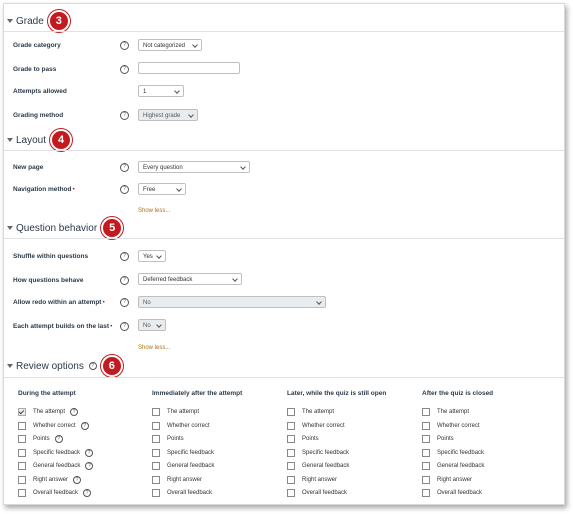 The height and width of the screenshot is (514, 573). What do you see at coordinates (168, 115) in the screenshot?
I see `grading-method-select: Highest grade` at bounding box center [168, 115].